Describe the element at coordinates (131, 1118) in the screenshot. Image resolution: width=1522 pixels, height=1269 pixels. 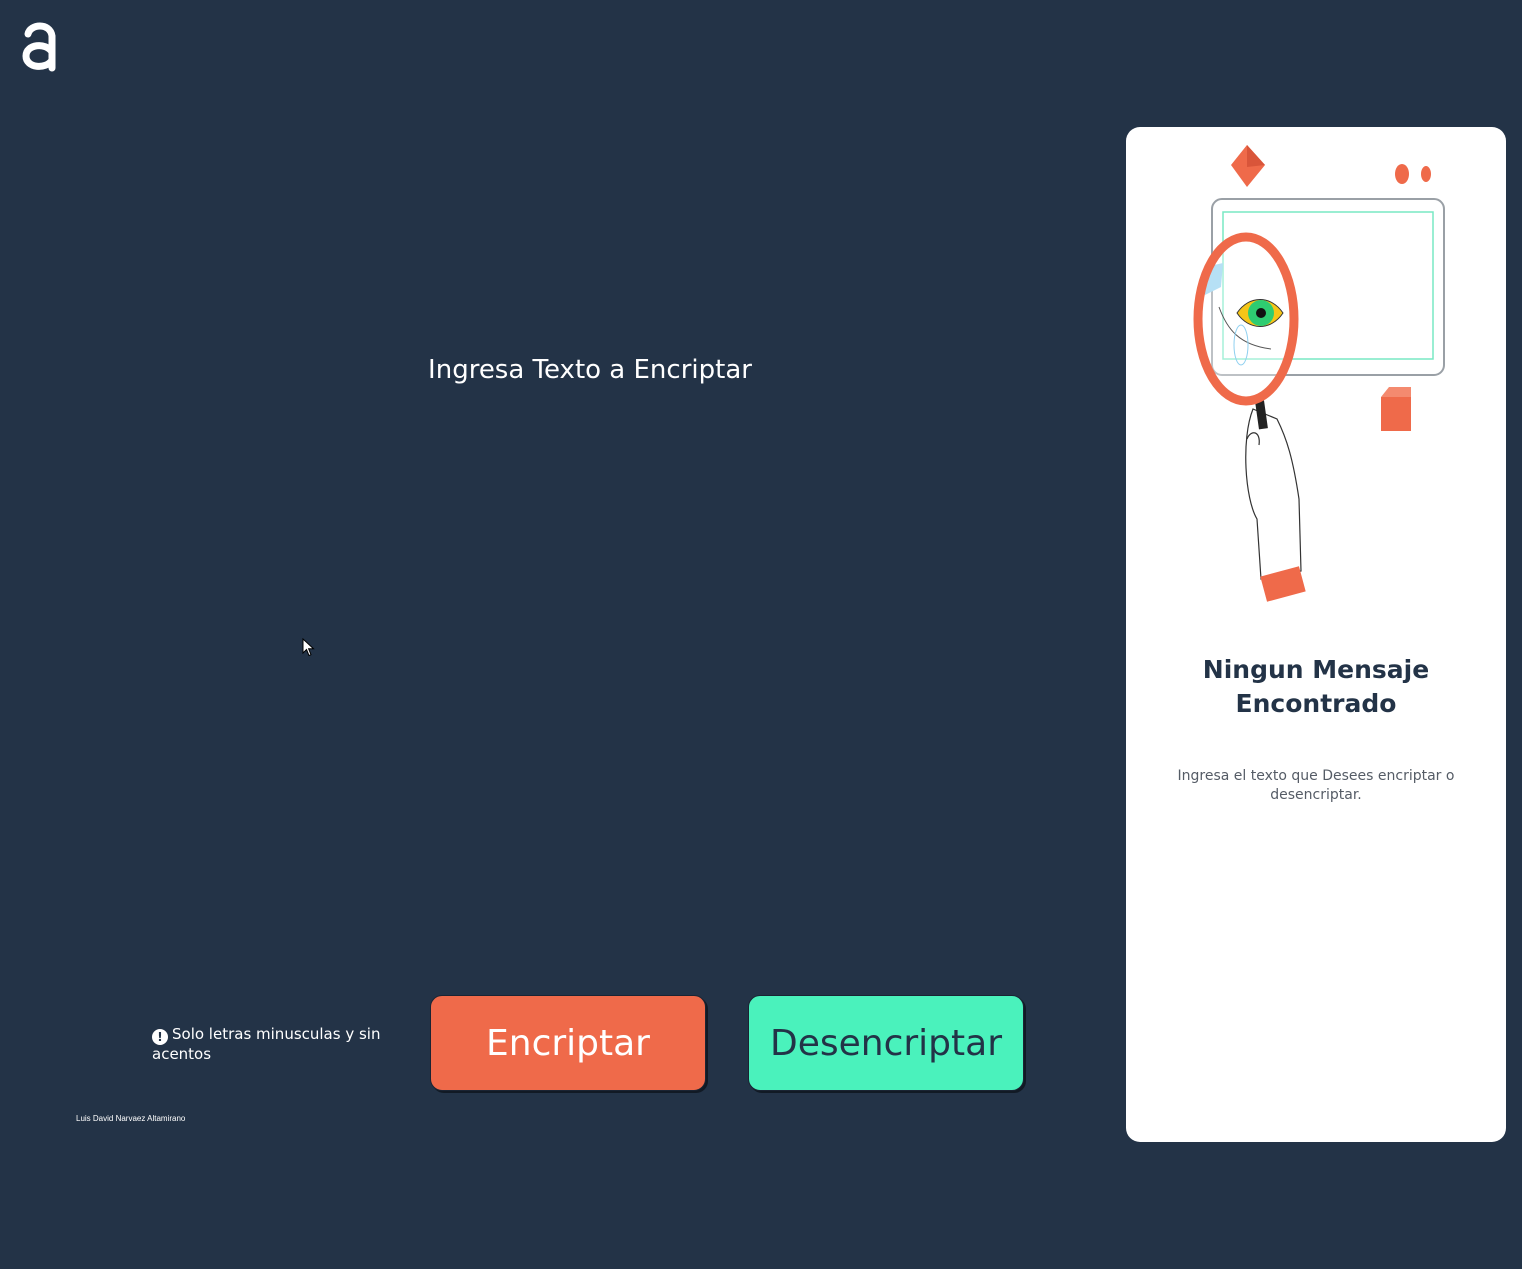
I see `author-credit: Luis David Narvaez Altamirano` at that location.